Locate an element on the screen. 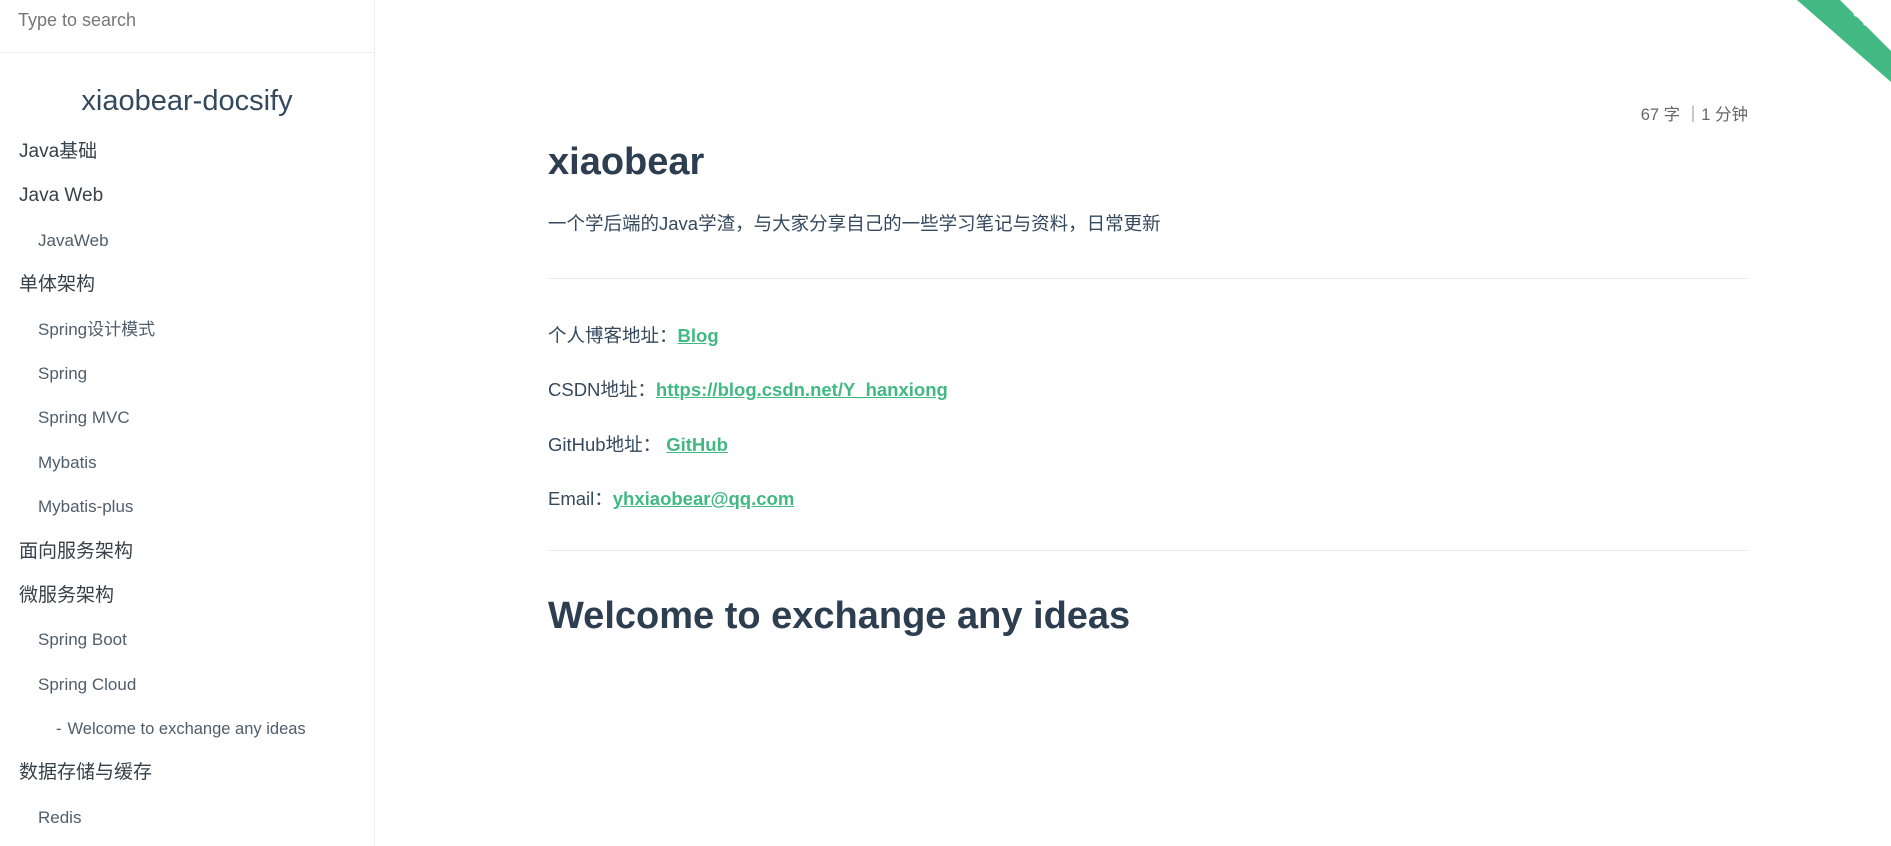 The width and height of the screenshot is (1891, 846). word-count-reading-time: 67 字 ｜1 分钟 is located at coordinates (1694, 115).